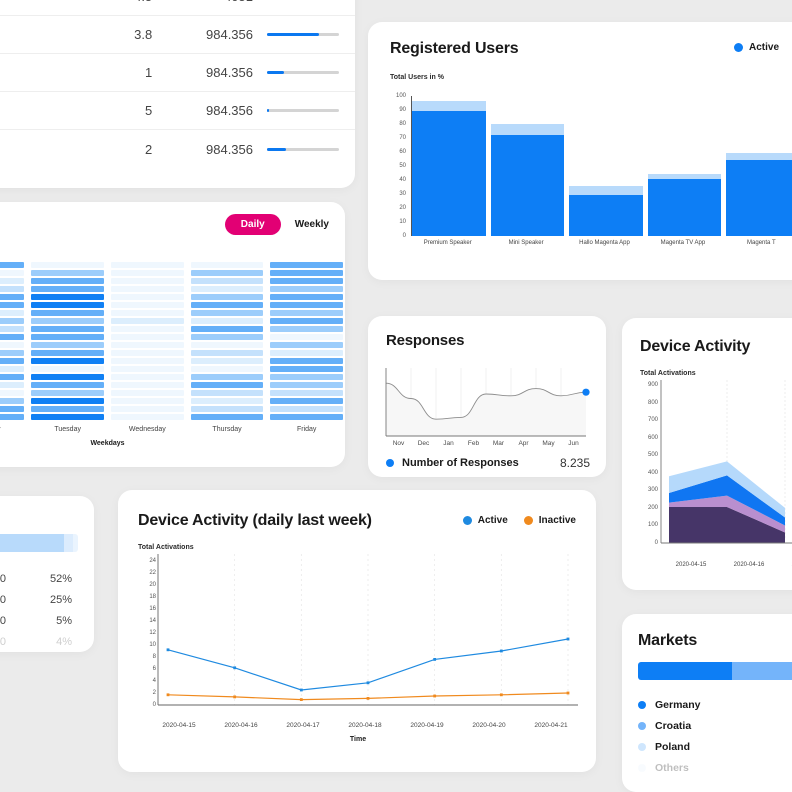 Image resolution: width=792 pixels, height=792 pixels. What do you see at coordinates (177, 111) in the screenshot?
I see `table-row: 5 984.356` at bounding box center [177, 111].